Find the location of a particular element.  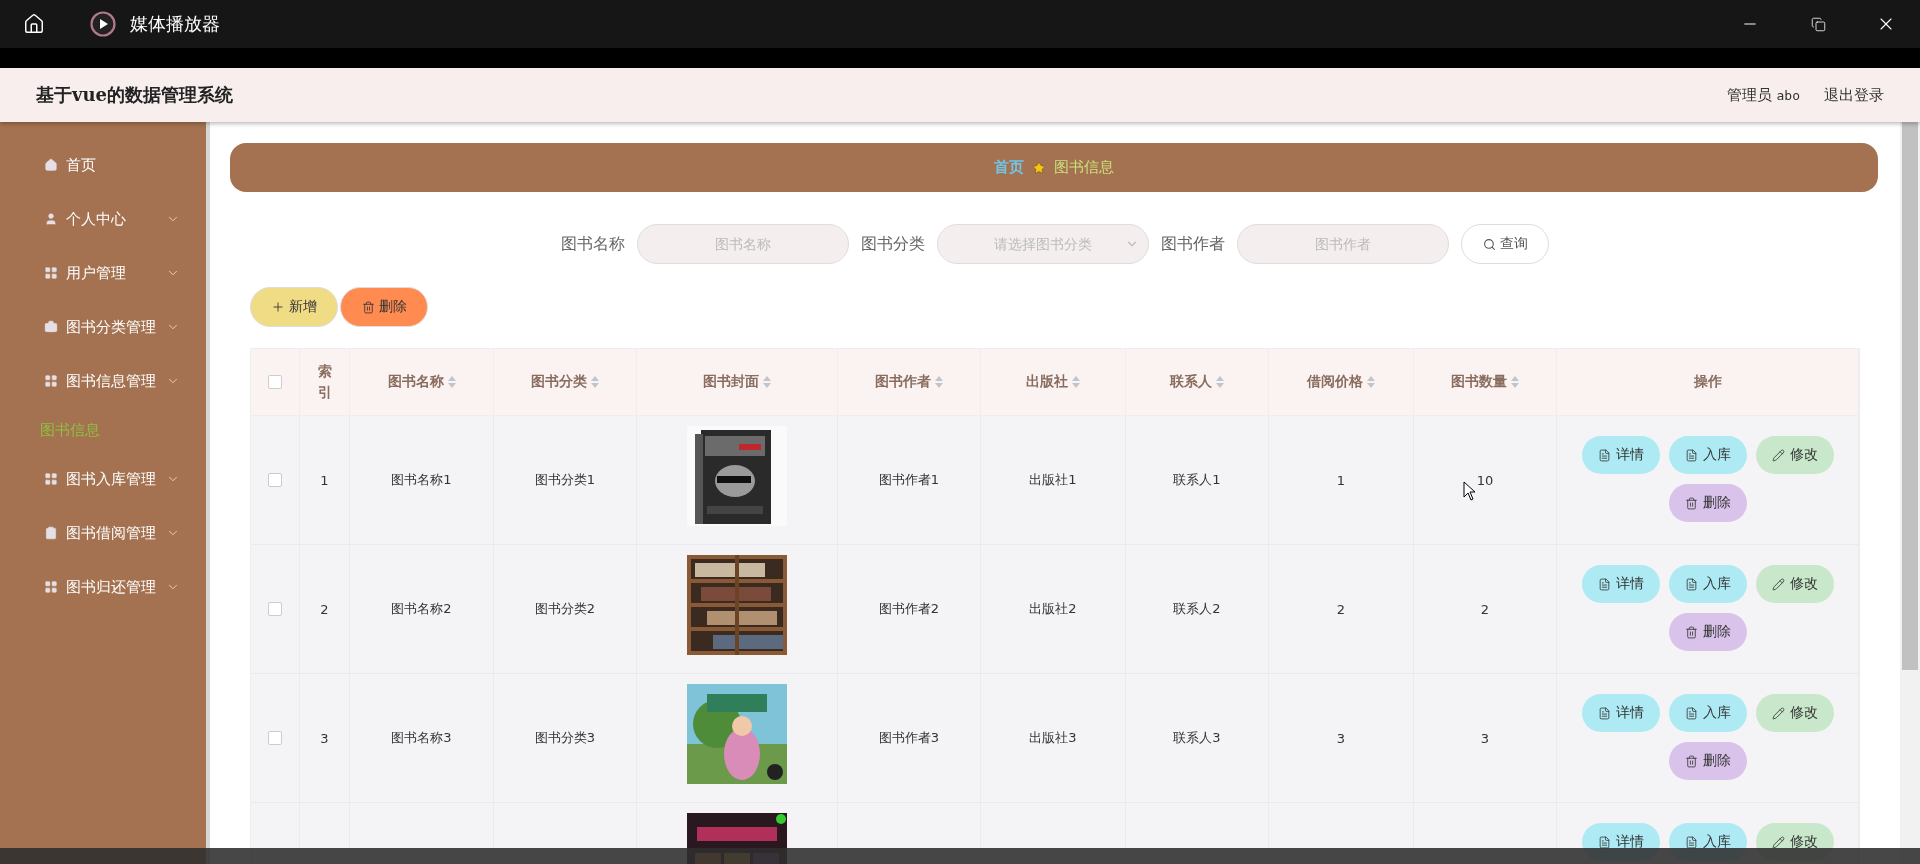

sidebar-item: 图书分类管理 is located at coordinates (103, 327).